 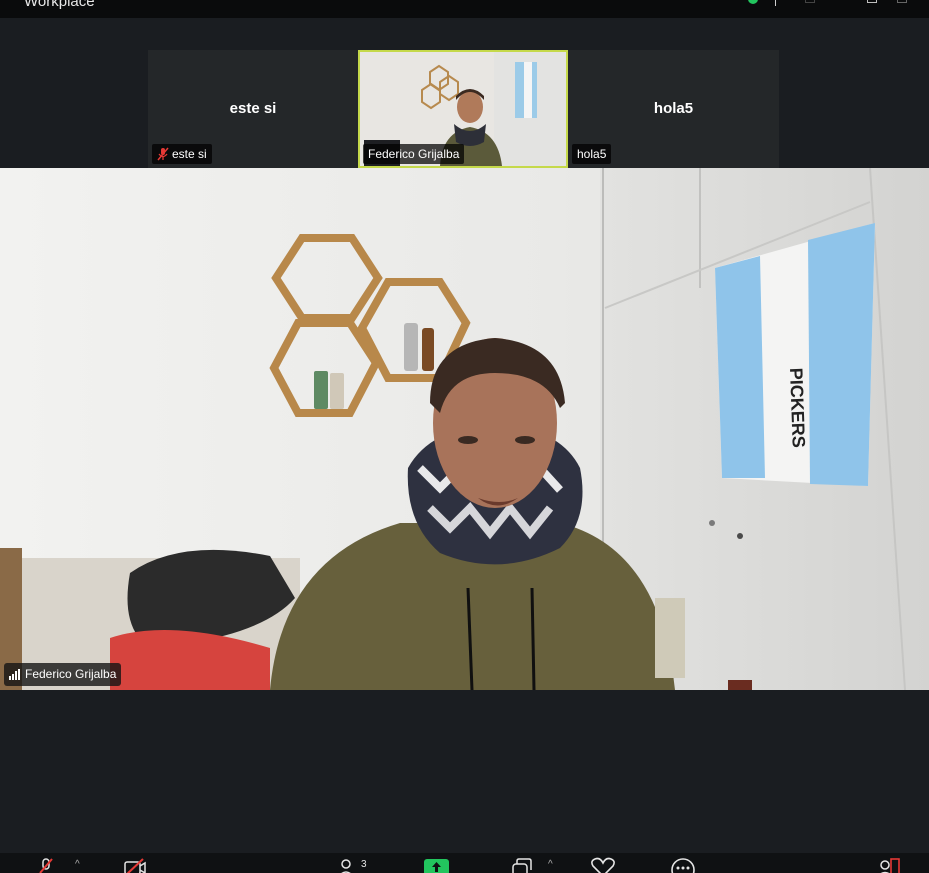 I want to click on participant-display-name: hola5, so click(x=673, y=108).